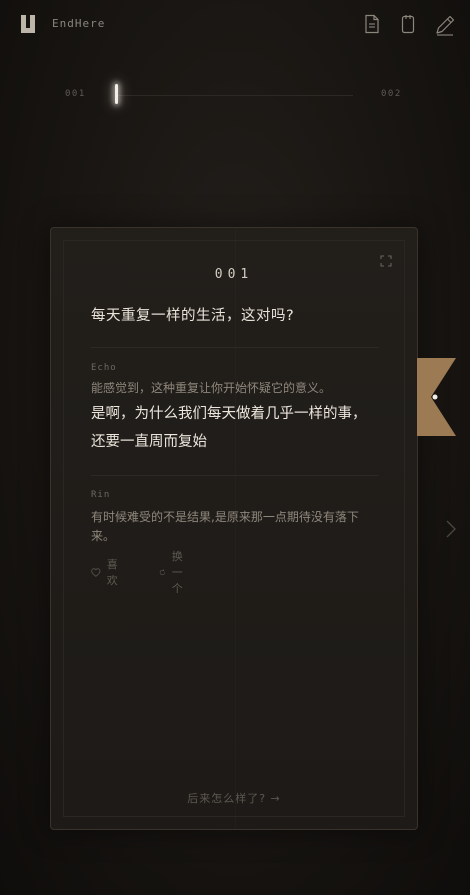  I want to click on reply-author: Rin, so click(101, 495).